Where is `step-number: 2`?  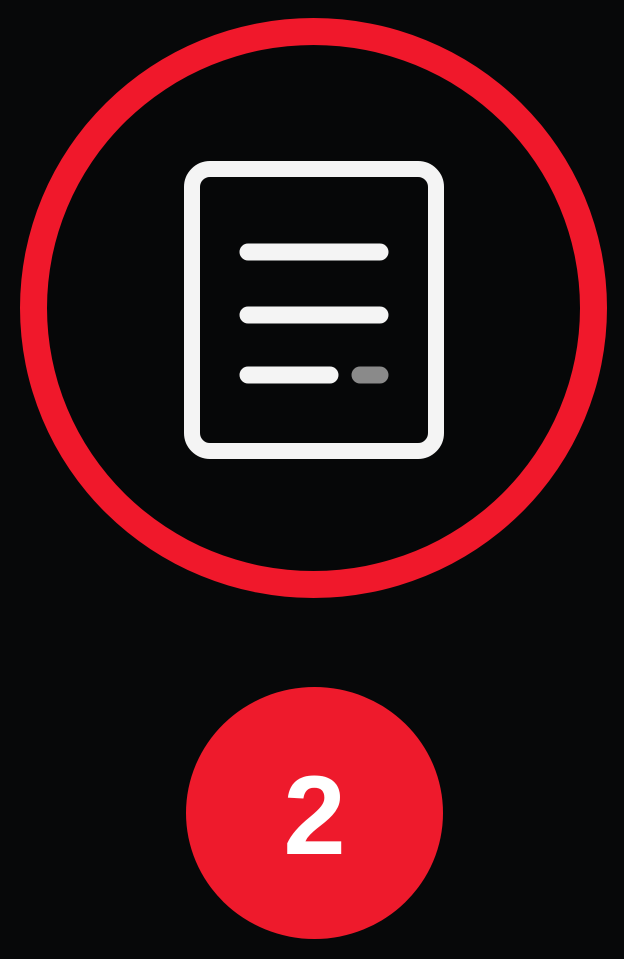 step-number: 2 is located at coordinates (314, 815).